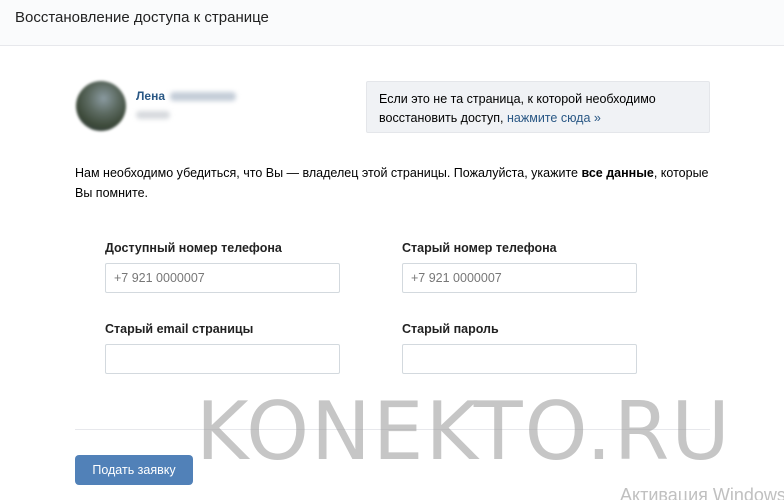 The width and height of the screenshot is (784, 500). Describe the element at coordinates (519, 278) in the screenshot. I see `old-phone-input` at that location.